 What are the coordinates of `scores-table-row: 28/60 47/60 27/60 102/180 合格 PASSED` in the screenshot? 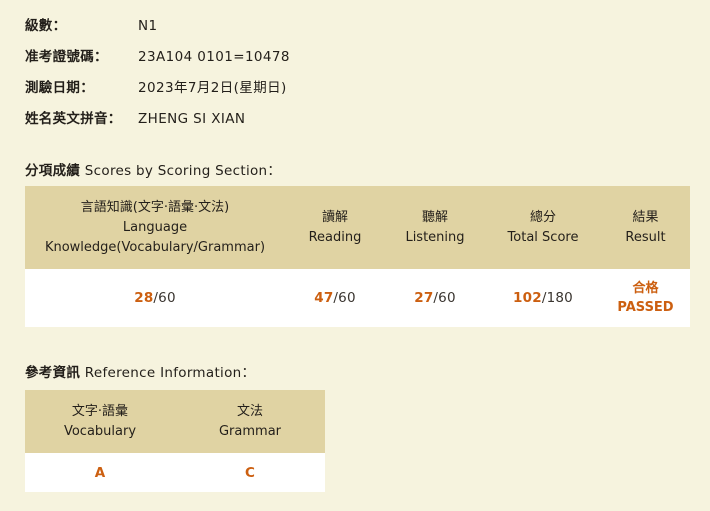 It's located at (357, 298).